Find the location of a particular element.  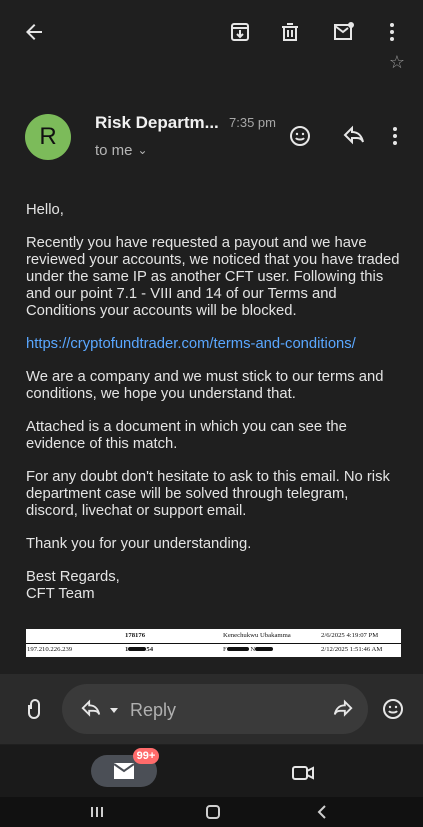

message-more-icon is located at coordinates (395, 136).